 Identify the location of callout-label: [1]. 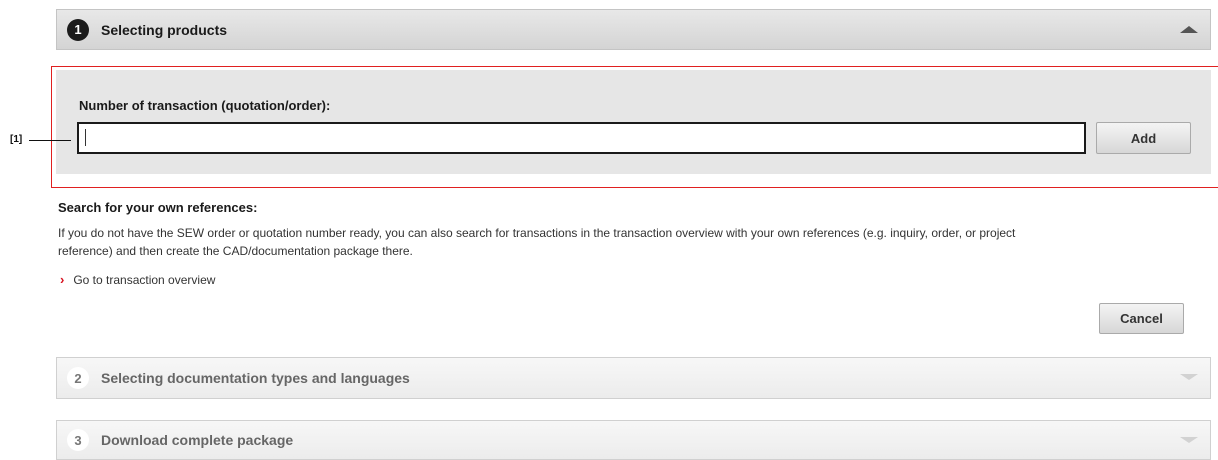
(16, 139).